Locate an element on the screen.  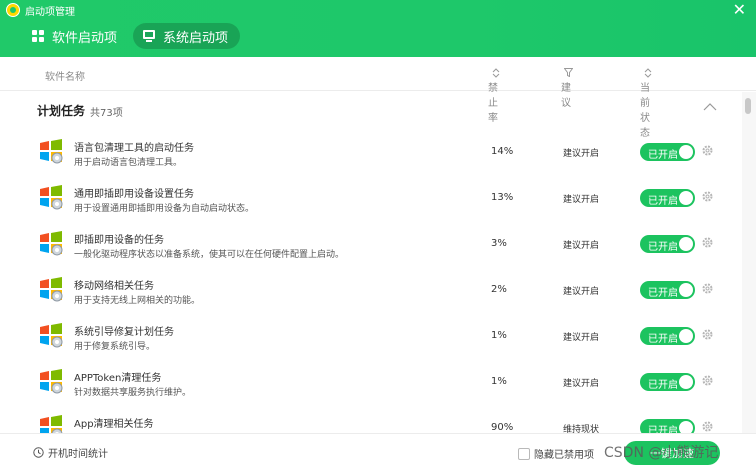
tab-bar: 软件启动项 系统启动项 is located at coordinates (131, 36).